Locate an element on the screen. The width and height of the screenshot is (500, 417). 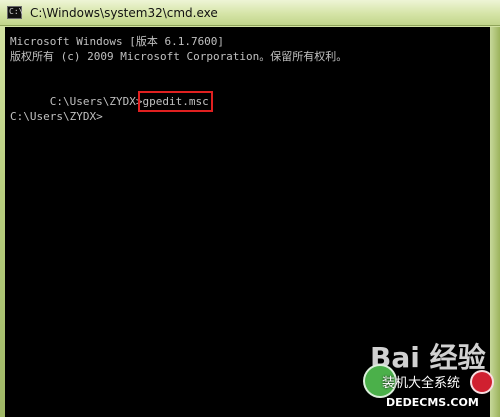
highlighted-command: gpedit.msc is located at coordinates (175, 101).